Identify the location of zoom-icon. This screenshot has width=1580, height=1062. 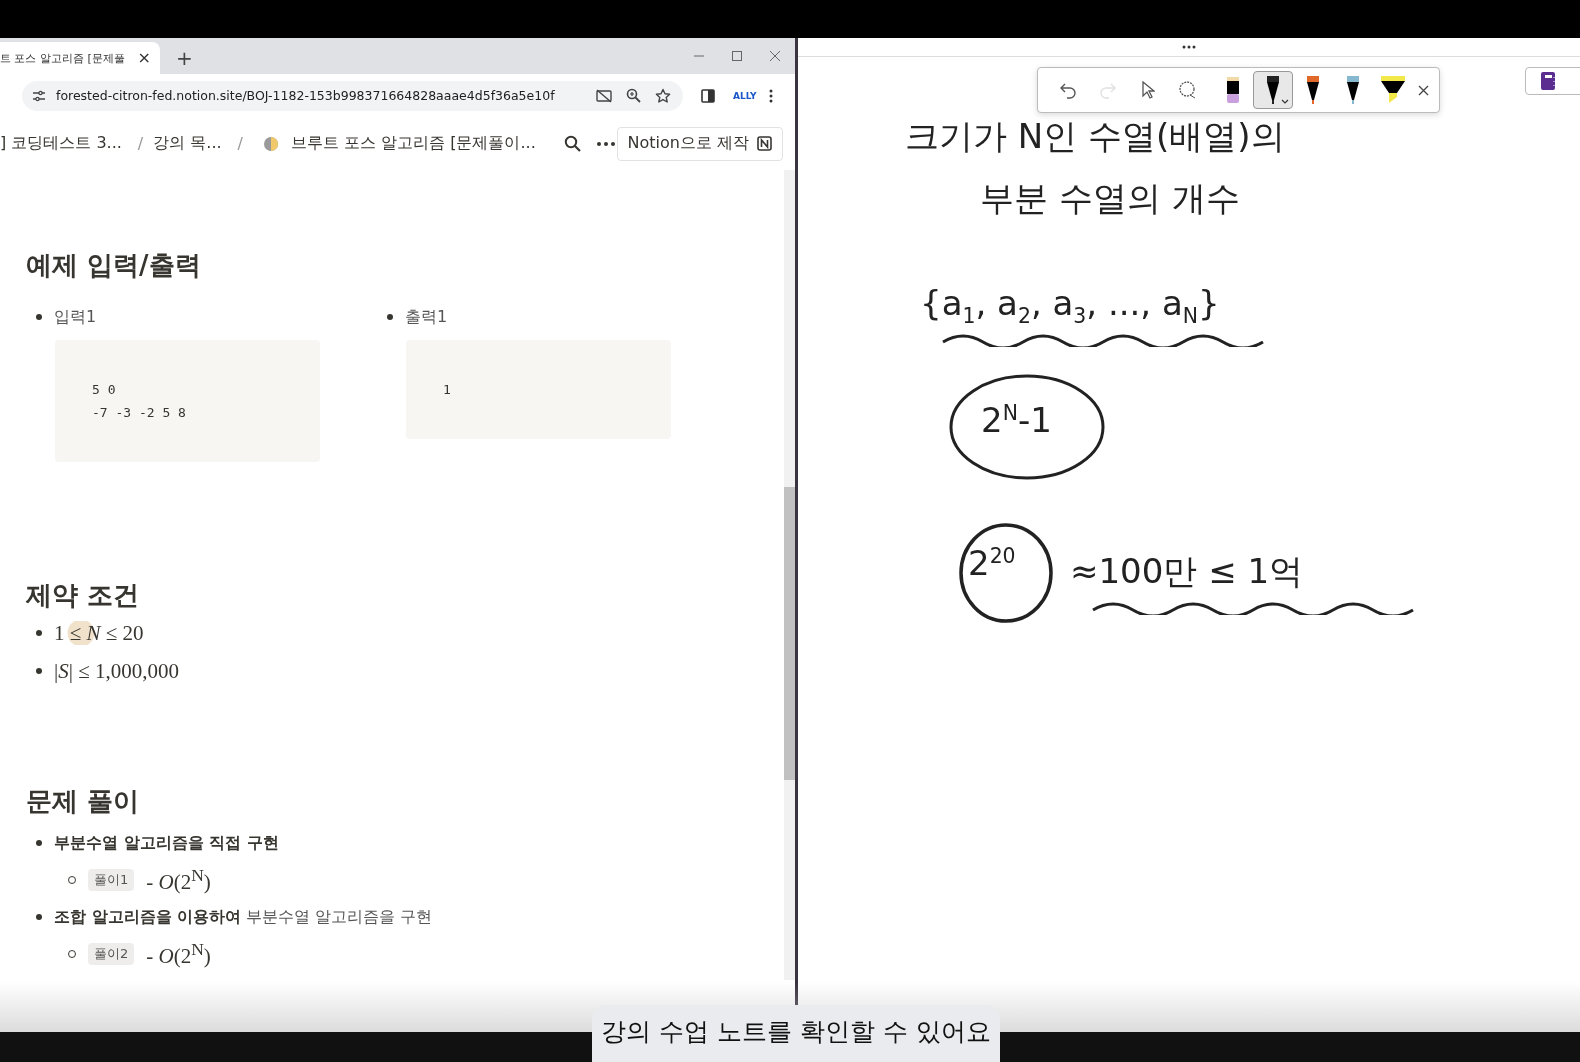
(633, 95).